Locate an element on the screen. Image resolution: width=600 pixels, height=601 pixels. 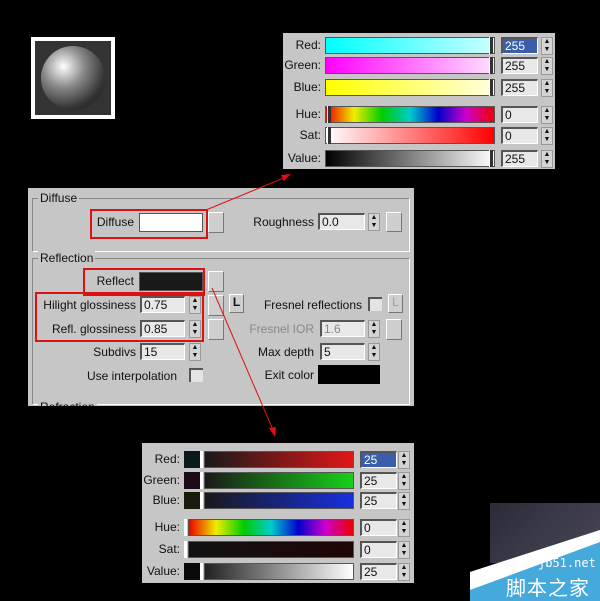
arrow-diffuse-to-picker is located at coordinates (246, 193).